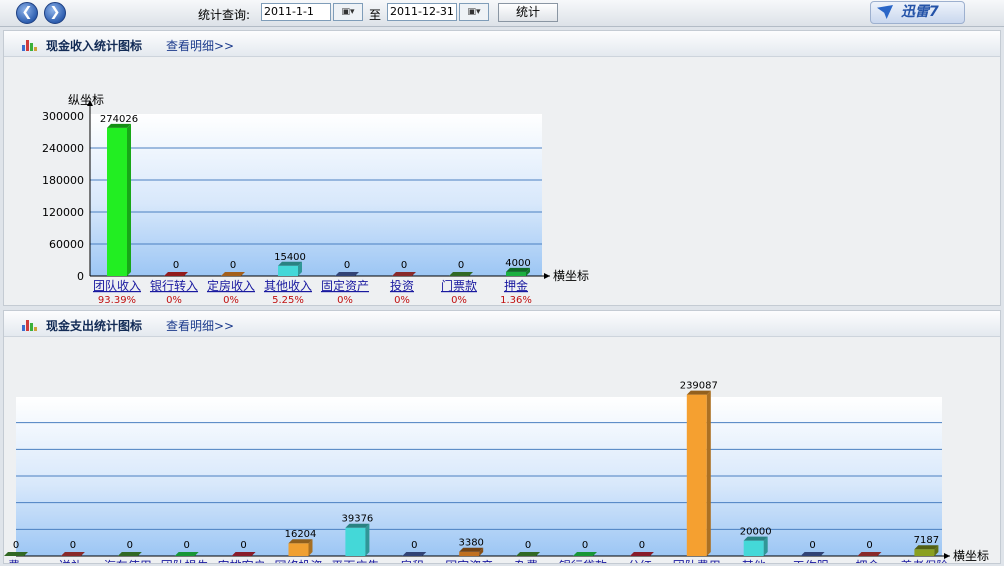 The height and width of the screenshot is (566, 1004). Describe the element at coordinates (640, 562) in the screenshot. I see `category-link: 分红` at that location.